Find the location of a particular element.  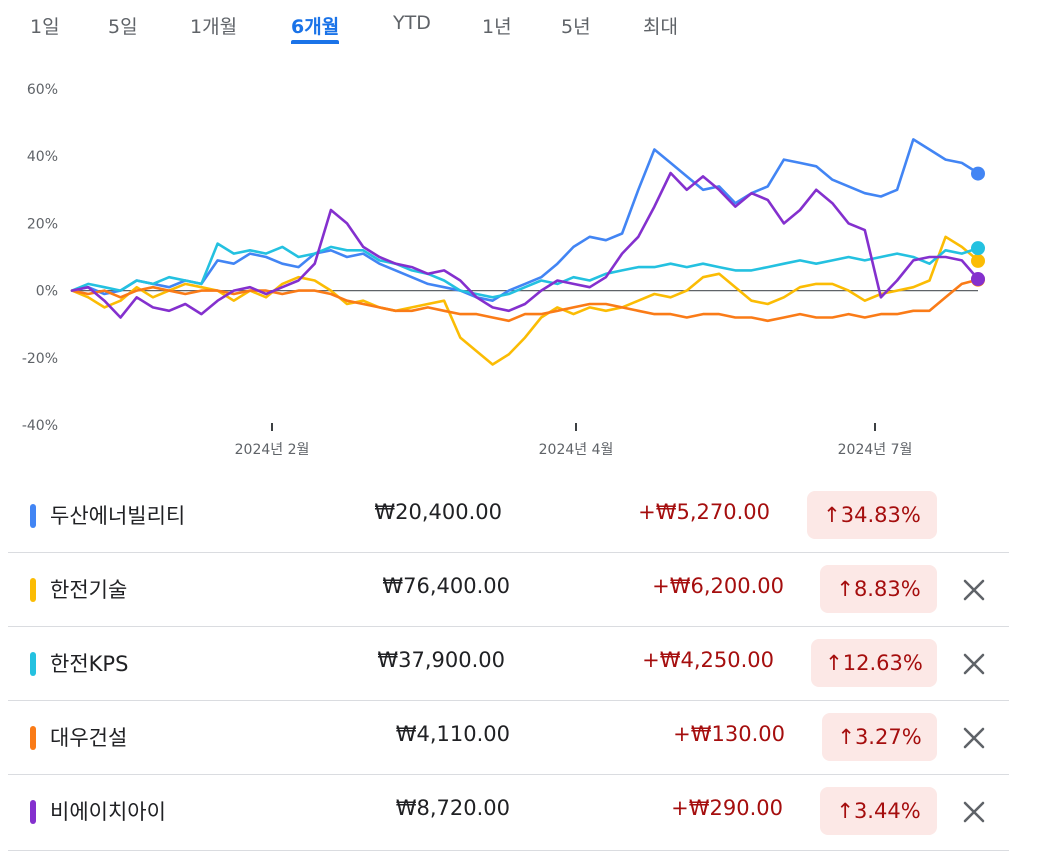

stock-price: ₩8,720.00 is located at coordinates (452, 808).